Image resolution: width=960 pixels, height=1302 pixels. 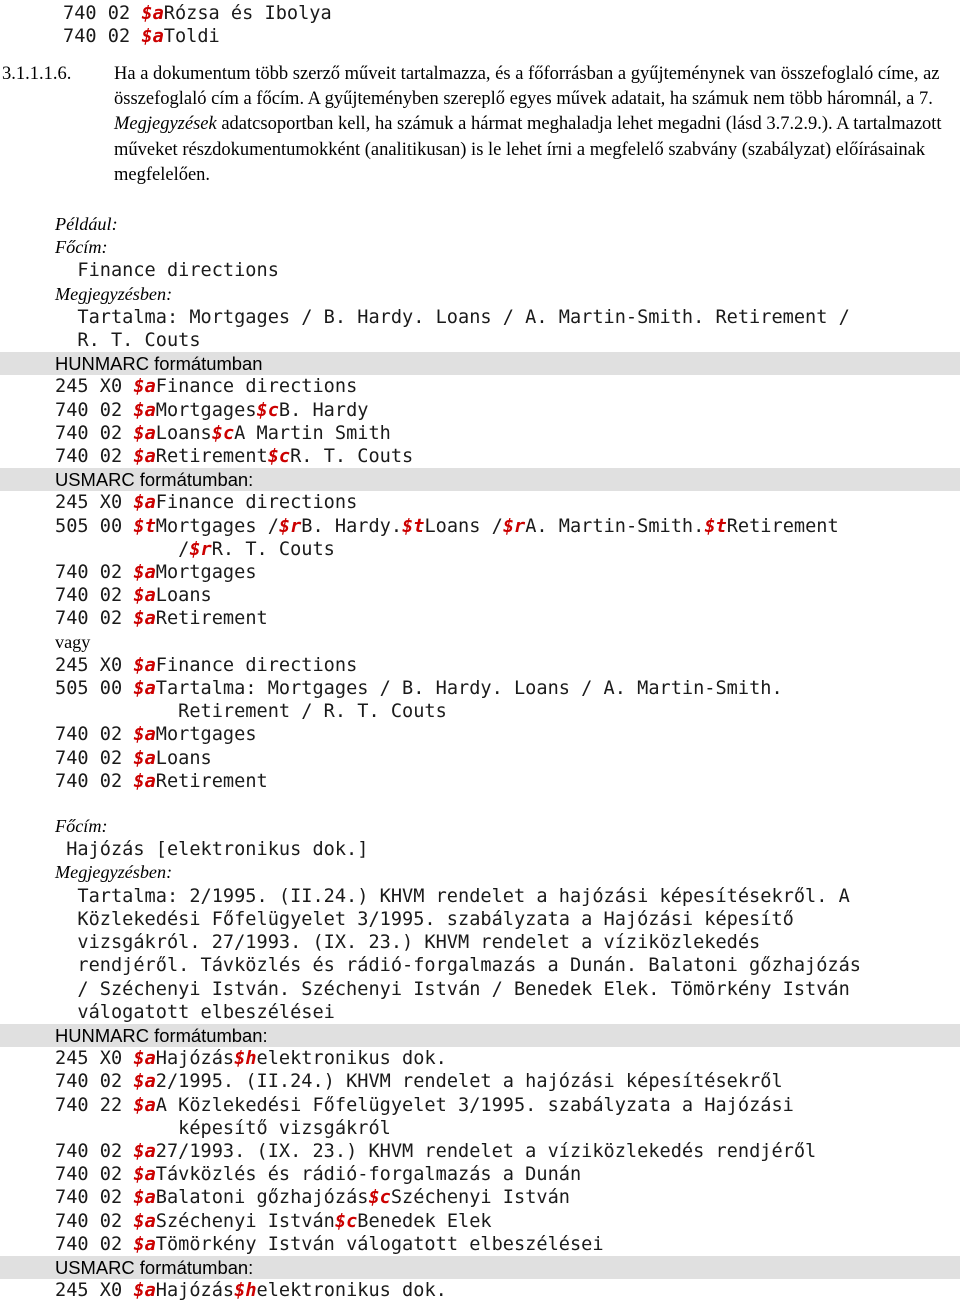 What do you see at coordinates (273, 1221) in the screenshot?
I see `marc-line: 740 02 $aSzéchenyi István$cBenedek Elek` at bounding box center [273, 1221].